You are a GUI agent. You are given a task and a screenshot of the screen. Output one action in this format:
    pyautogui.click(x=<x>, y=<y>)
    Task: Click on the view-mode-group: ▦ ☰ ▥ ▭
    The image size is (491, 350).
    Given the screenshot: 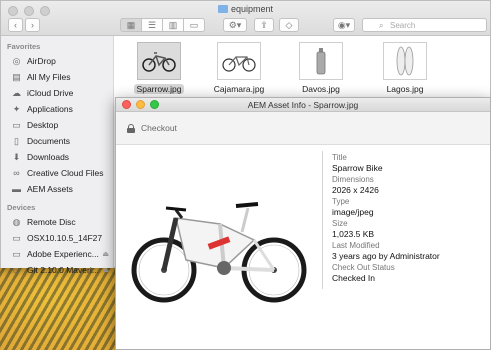 What is the action you would take?
    pyautogui.click(x=162, y=25)
    